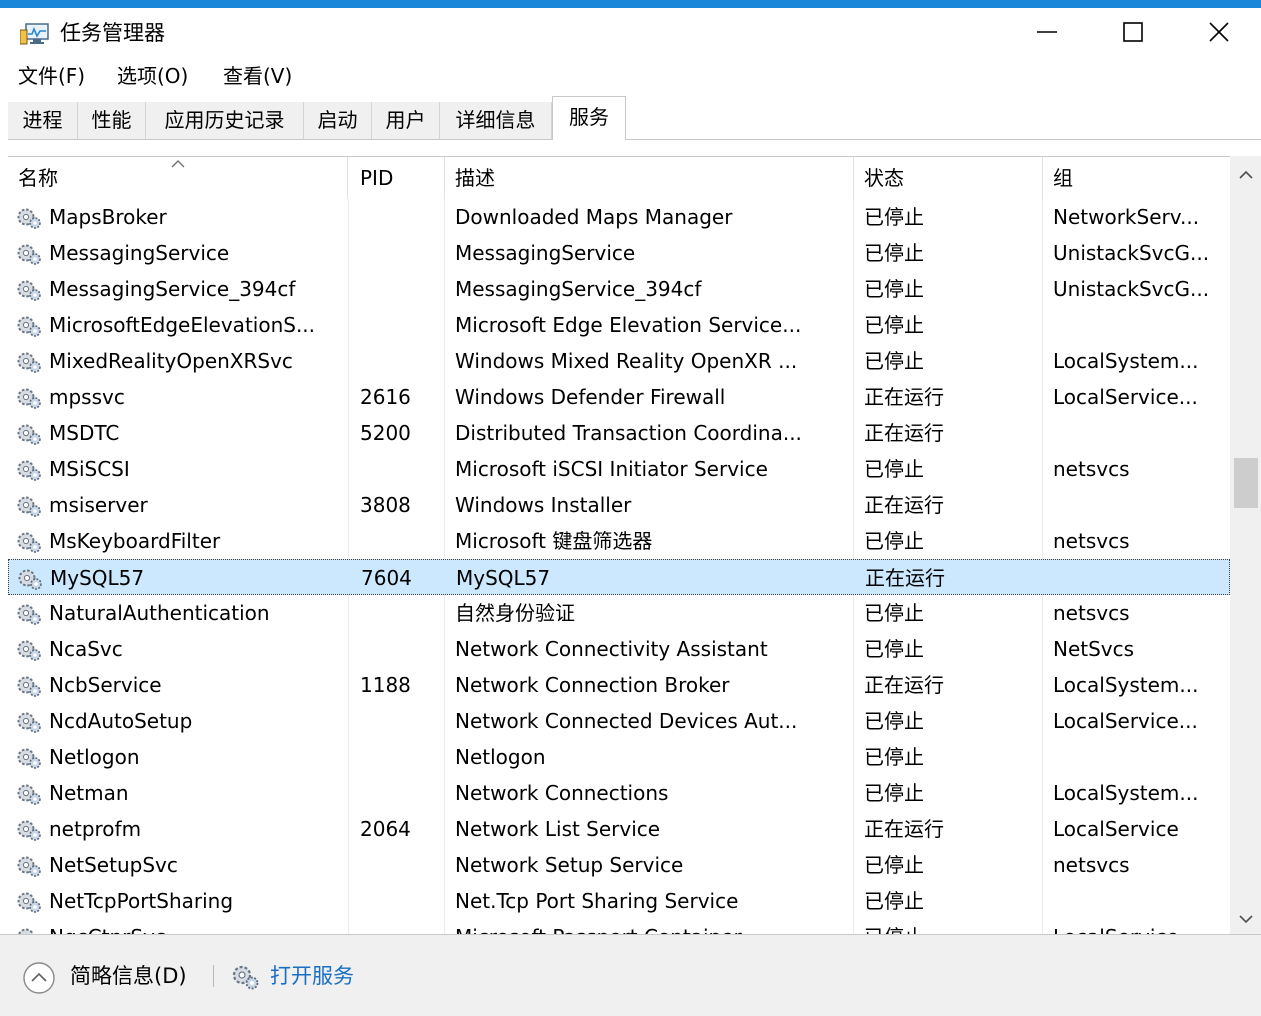 Image resolution: width=1261 pixels, height=1016 pixels. I want to click on scroll-down-button, so click(1245, 919).